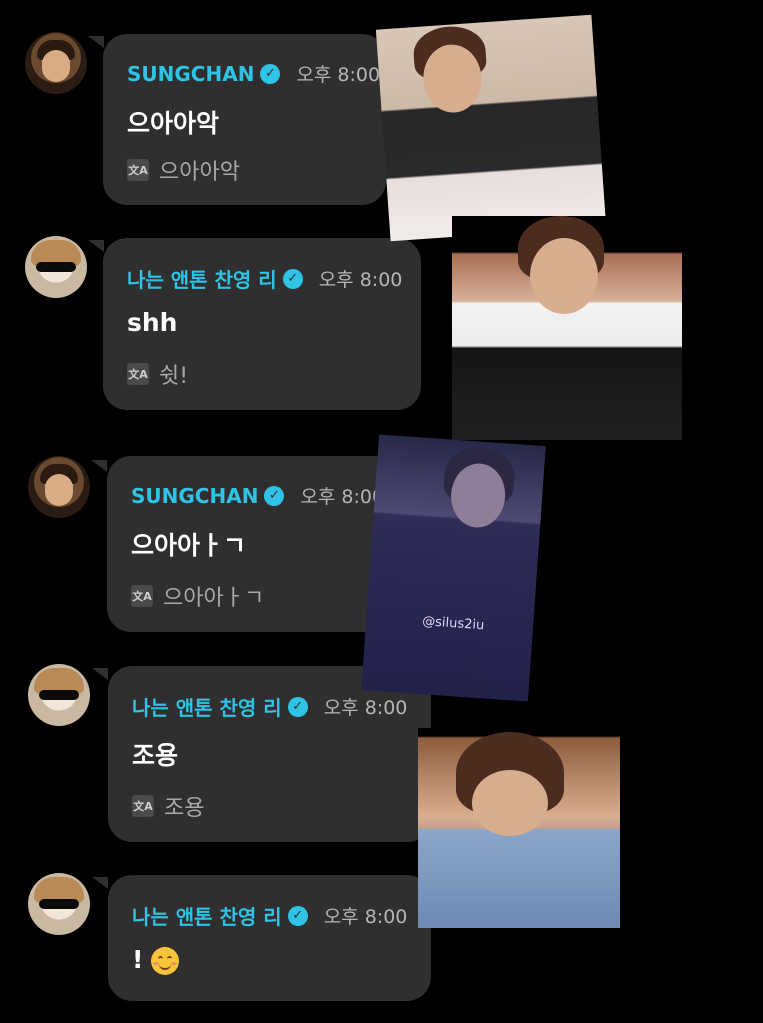 The height and width of the screenshot is (1023, 763). What do you see at coordinates (262, 324) in the screenshot?
I see `message-bubble: 나는 앤톤 찬영 리 ✓ 오후 8:00 shh 文A 쉿!` at bounding box center [262, 324].